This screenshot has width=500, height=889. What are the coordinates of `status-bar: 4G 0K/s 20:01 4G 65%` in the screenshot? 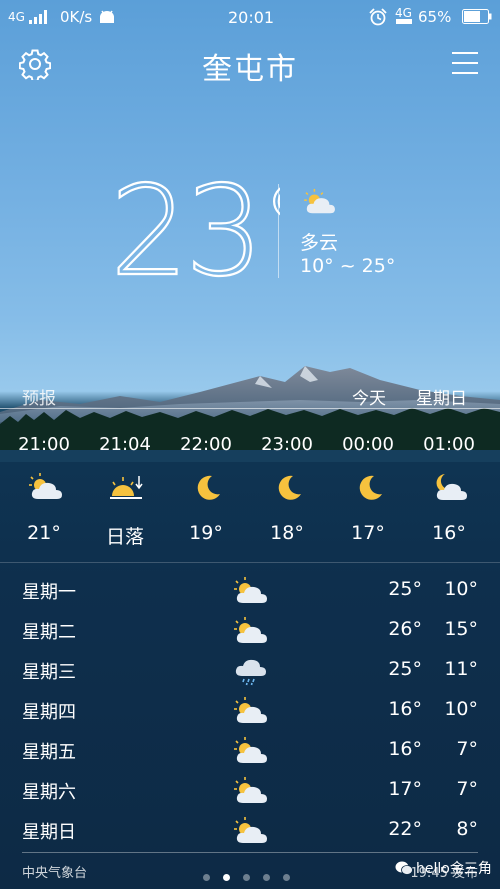 It's located at (250, 17).